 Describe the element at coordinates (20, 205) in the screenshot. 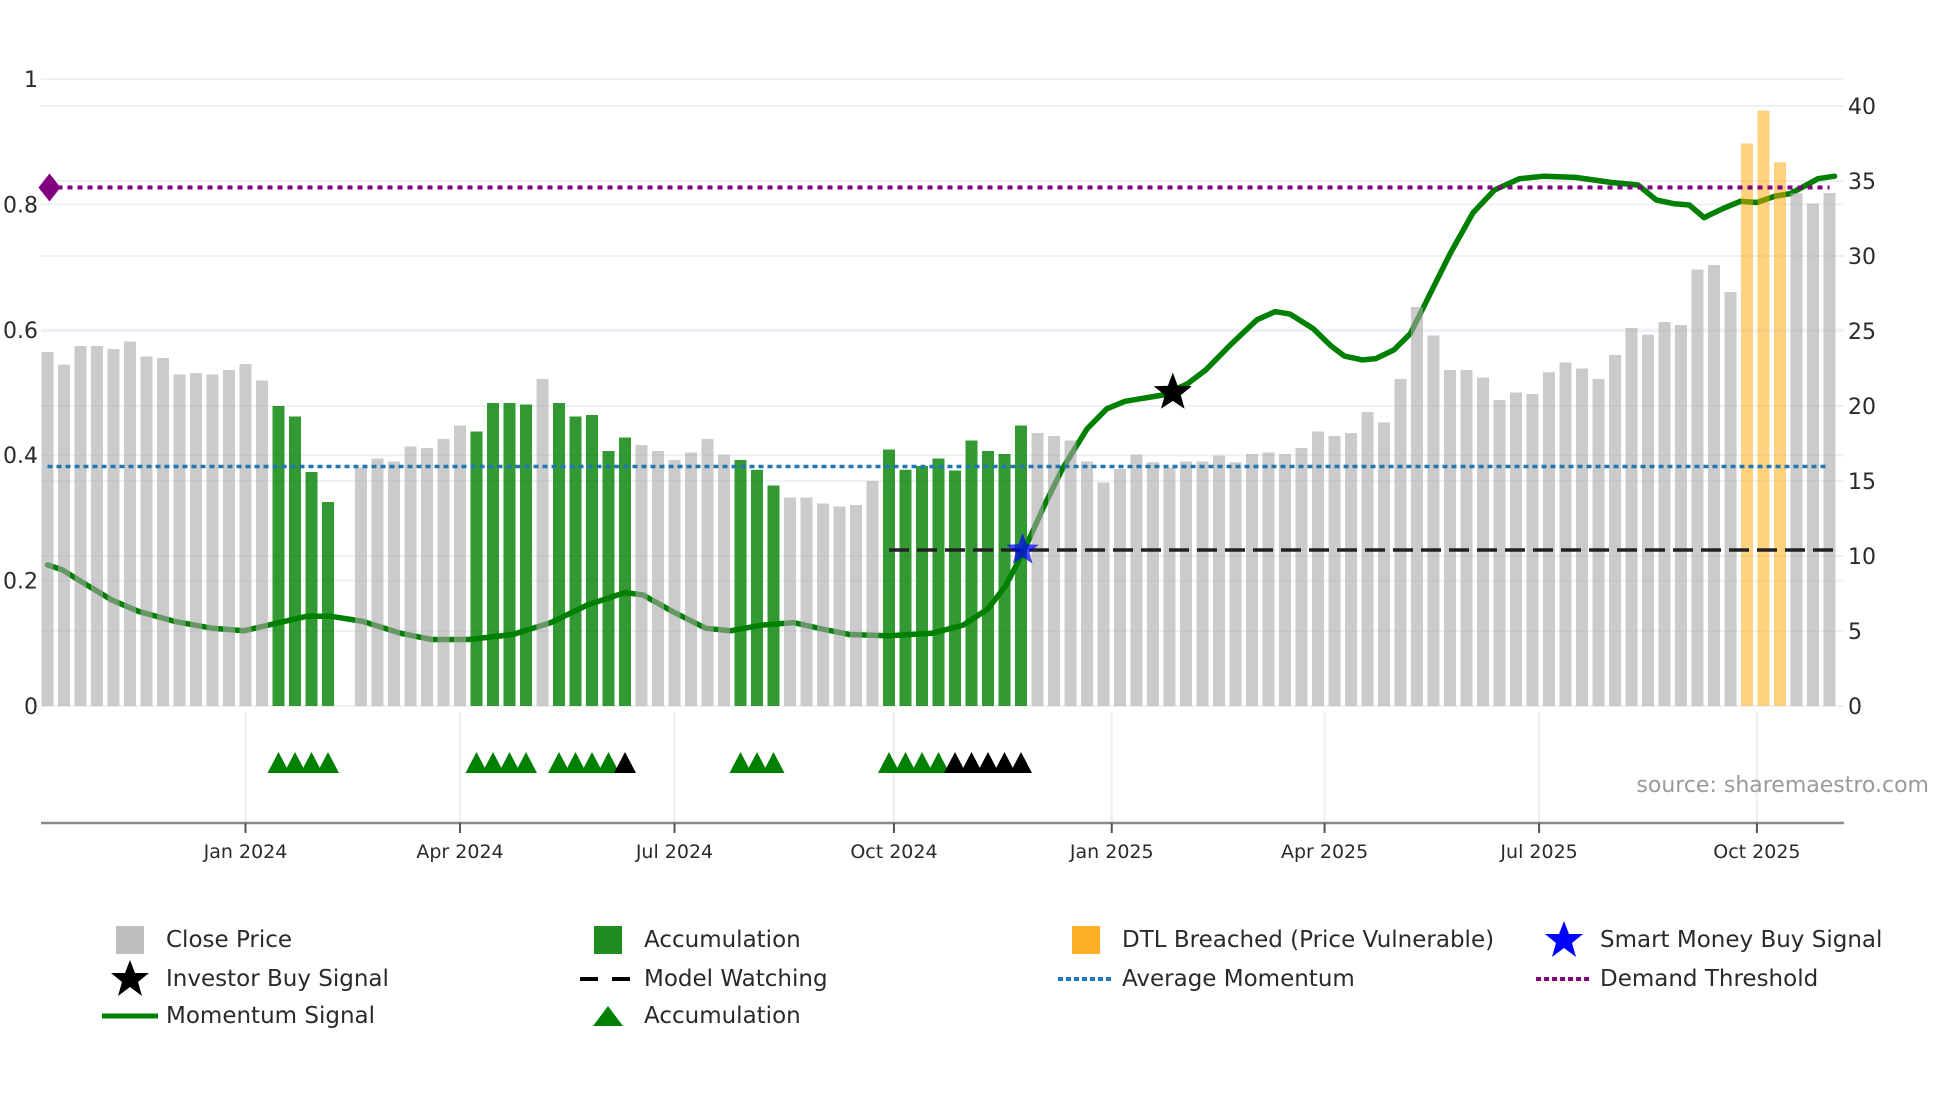

I see `left-axis-tick-label: 0.8` at that location.